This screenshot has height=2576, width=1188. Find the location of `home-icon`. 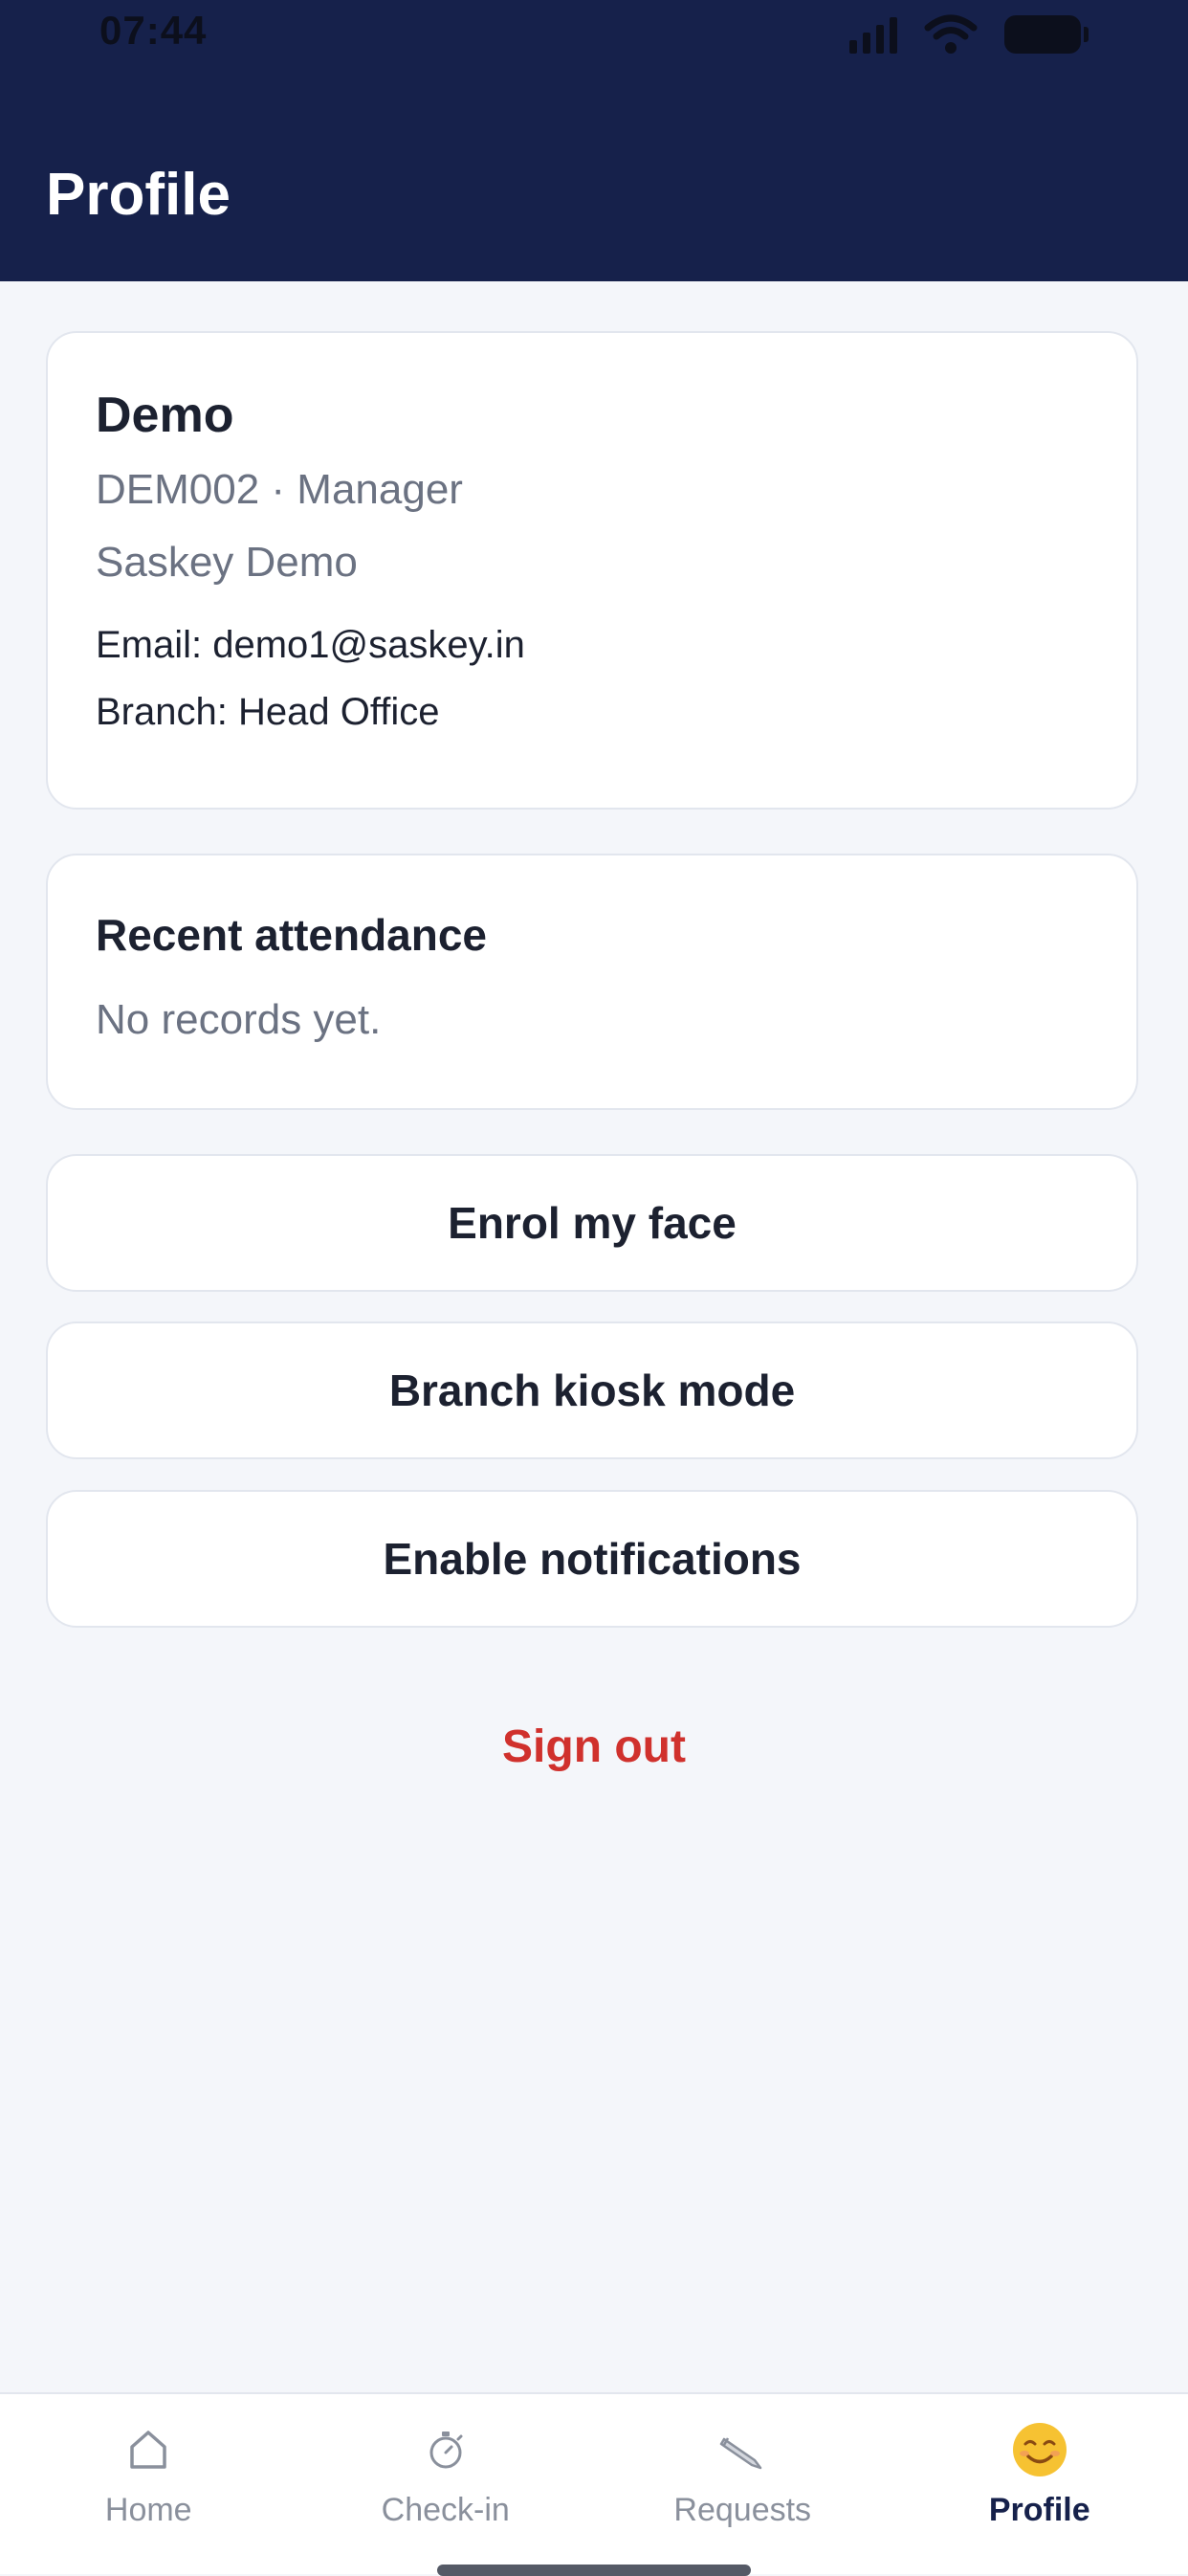

home-icon is located at coordinates (148, 2449).